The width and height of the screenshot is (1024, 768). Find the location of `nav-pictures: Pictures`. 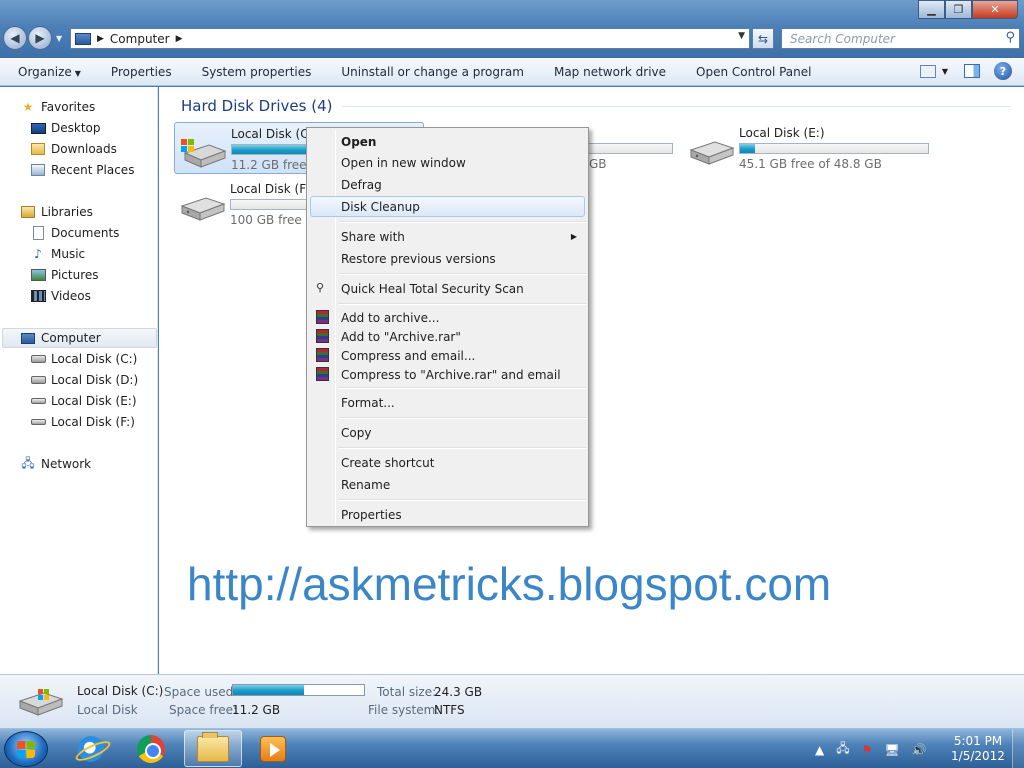

nav-pictures: Pictures is located at coordinates (64, 275).